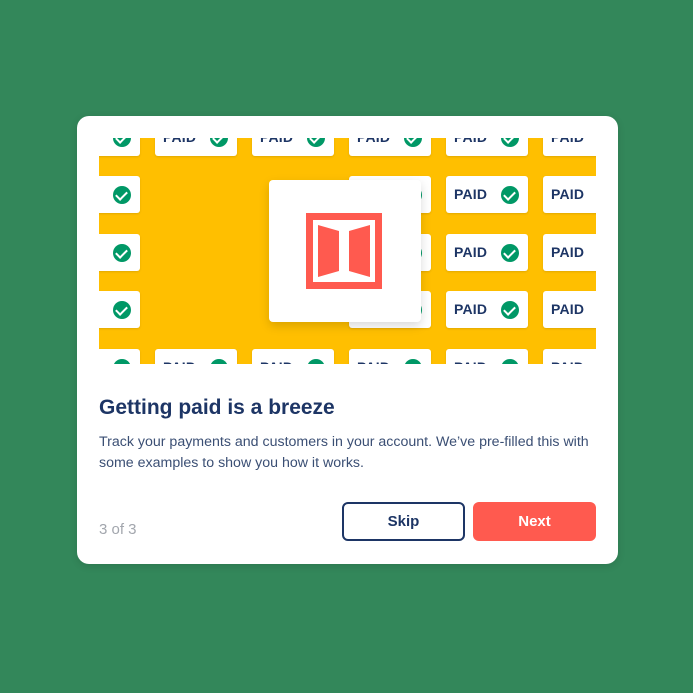 The width and height of the screenshot is (693, 693). Describe the element at coordinates (118, 529) in the screenshot. I see `step-indicator: 3 of 3` at that location.